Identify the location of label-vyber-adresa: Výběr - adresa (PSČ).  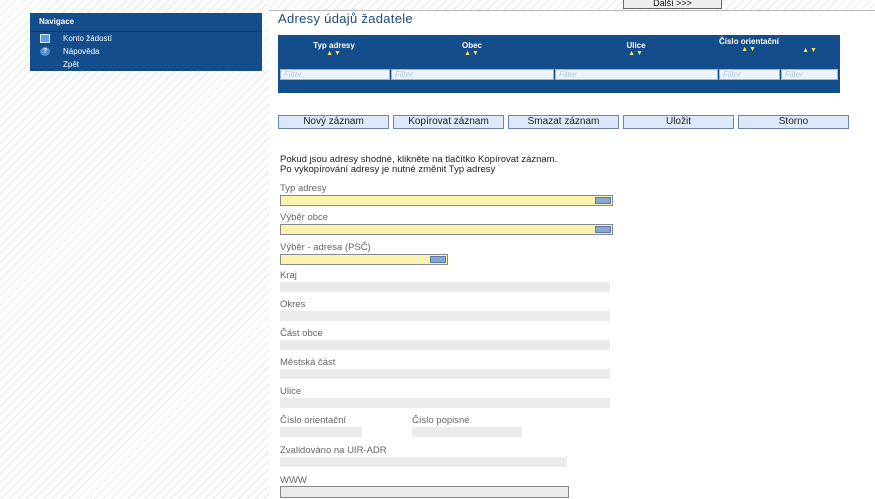
(325, 247).